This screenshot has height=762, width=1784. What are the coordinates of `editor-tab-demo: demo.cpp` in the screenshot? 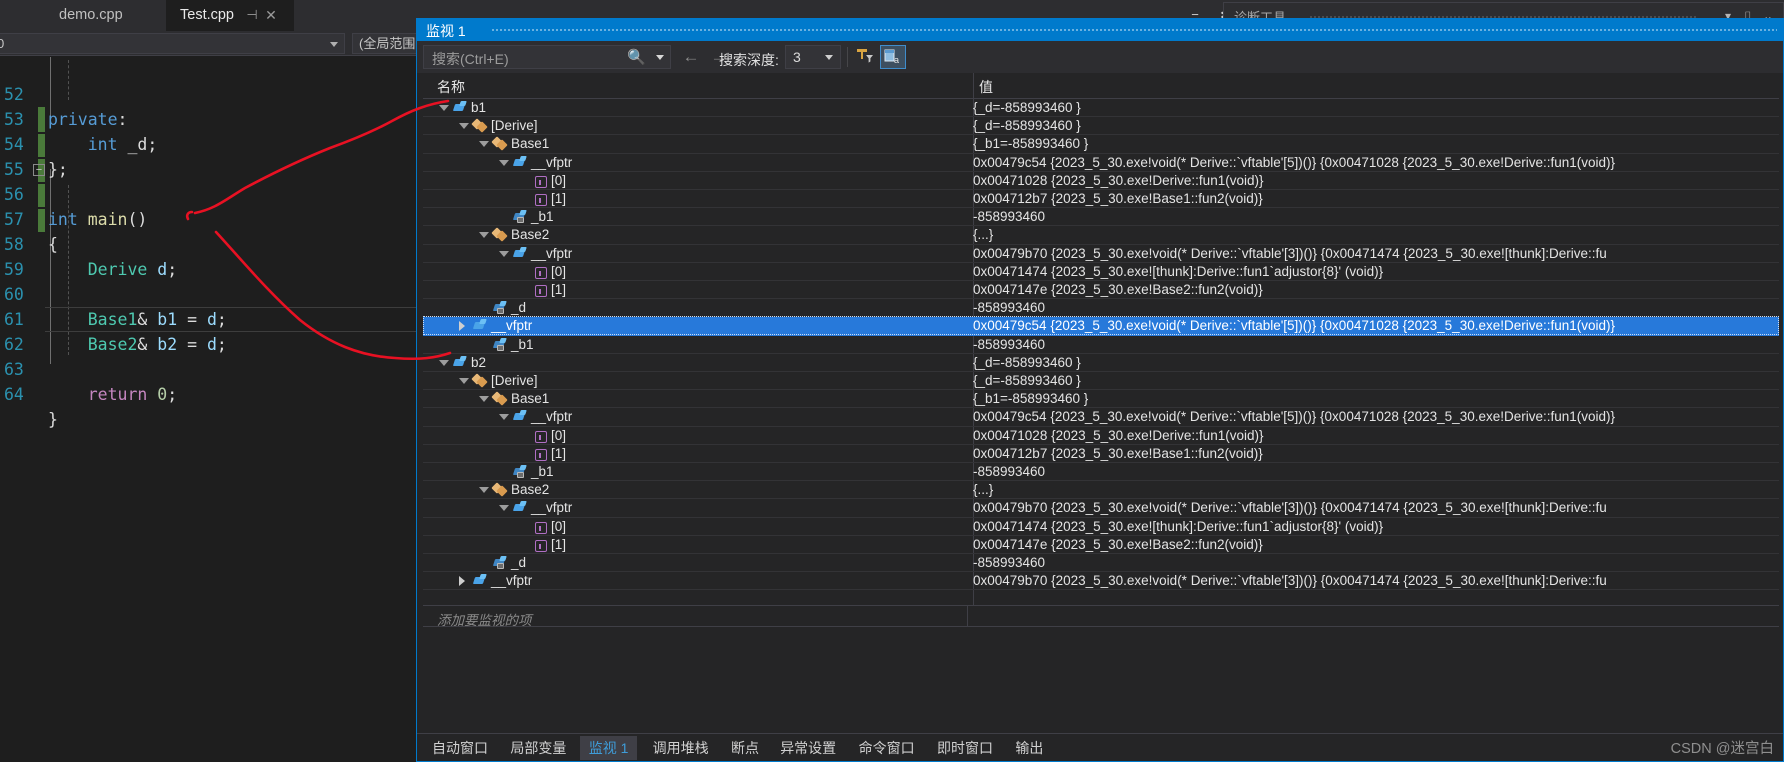 It's located at (91, 15).